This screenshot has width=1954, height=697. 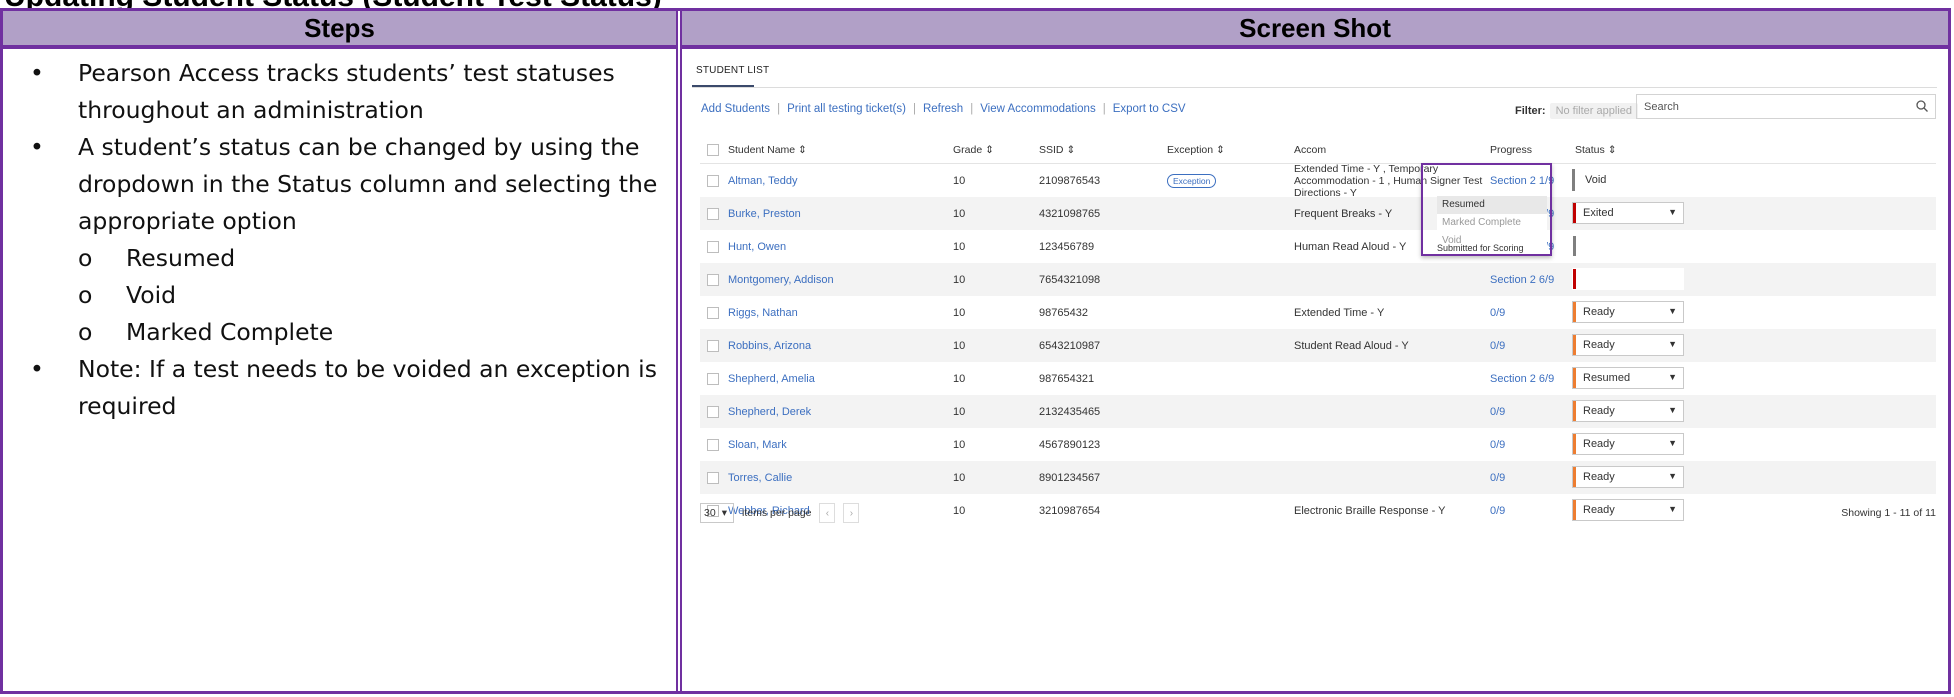 What do you see at coordinates (85, 332) in the screenshot?
I see `circle-bullet-icon: o` at bounding box center [85, 332].